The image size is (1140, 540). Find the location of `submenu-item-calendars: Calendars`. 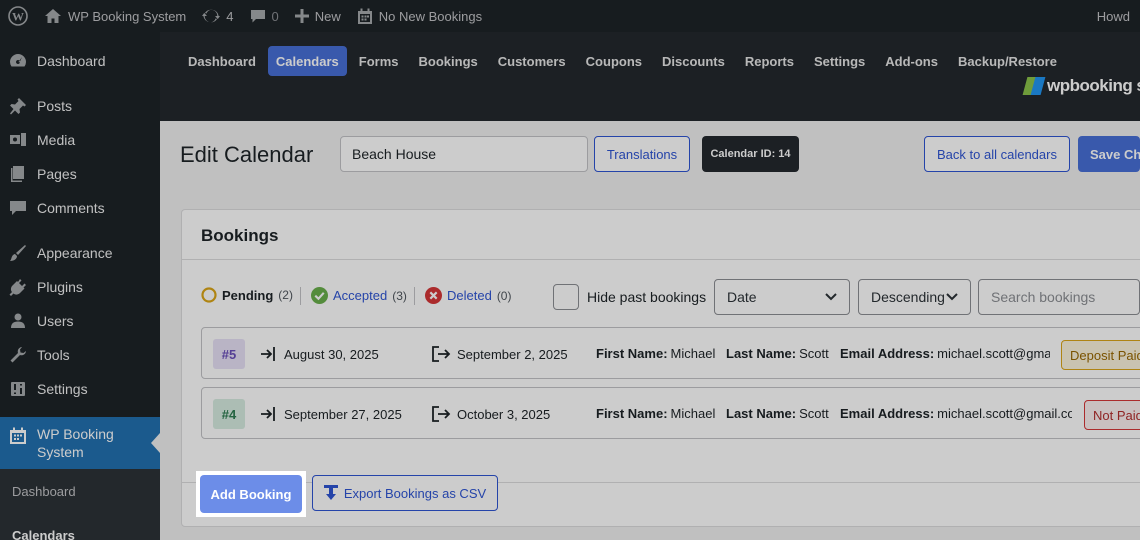

submenu-item-calendars: Calendars is located at coordinates (80, 530).